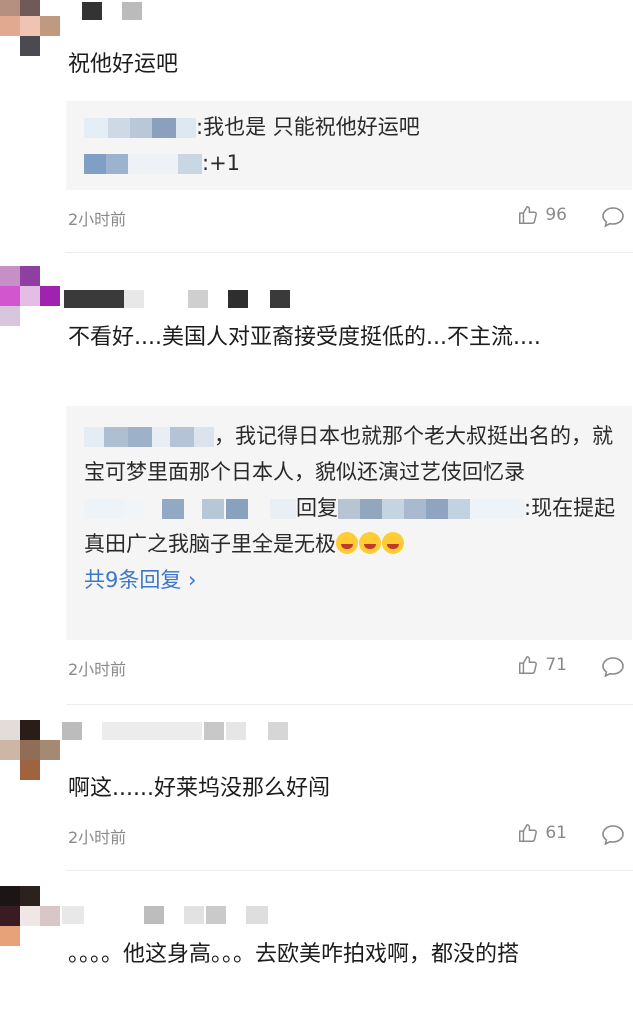 This screenshot has width=633, height=1009. I want to click on reply-item: :+1, so click(352, 163).